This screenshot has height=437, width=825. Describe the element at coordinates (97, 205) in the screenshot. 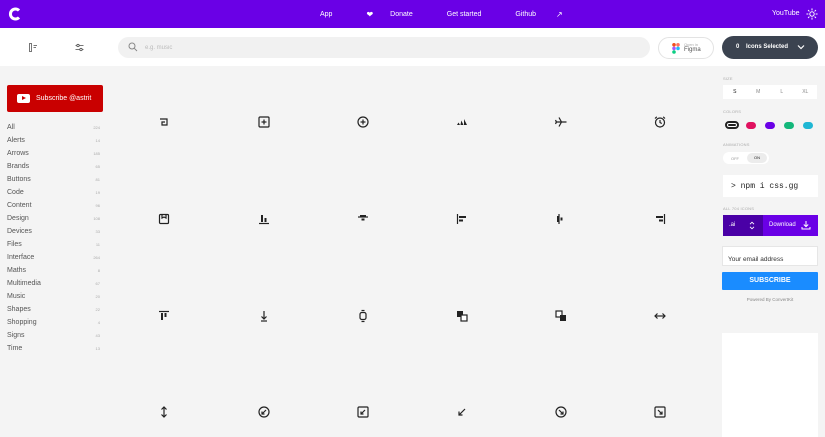

I see `category-count: 96` at that location.